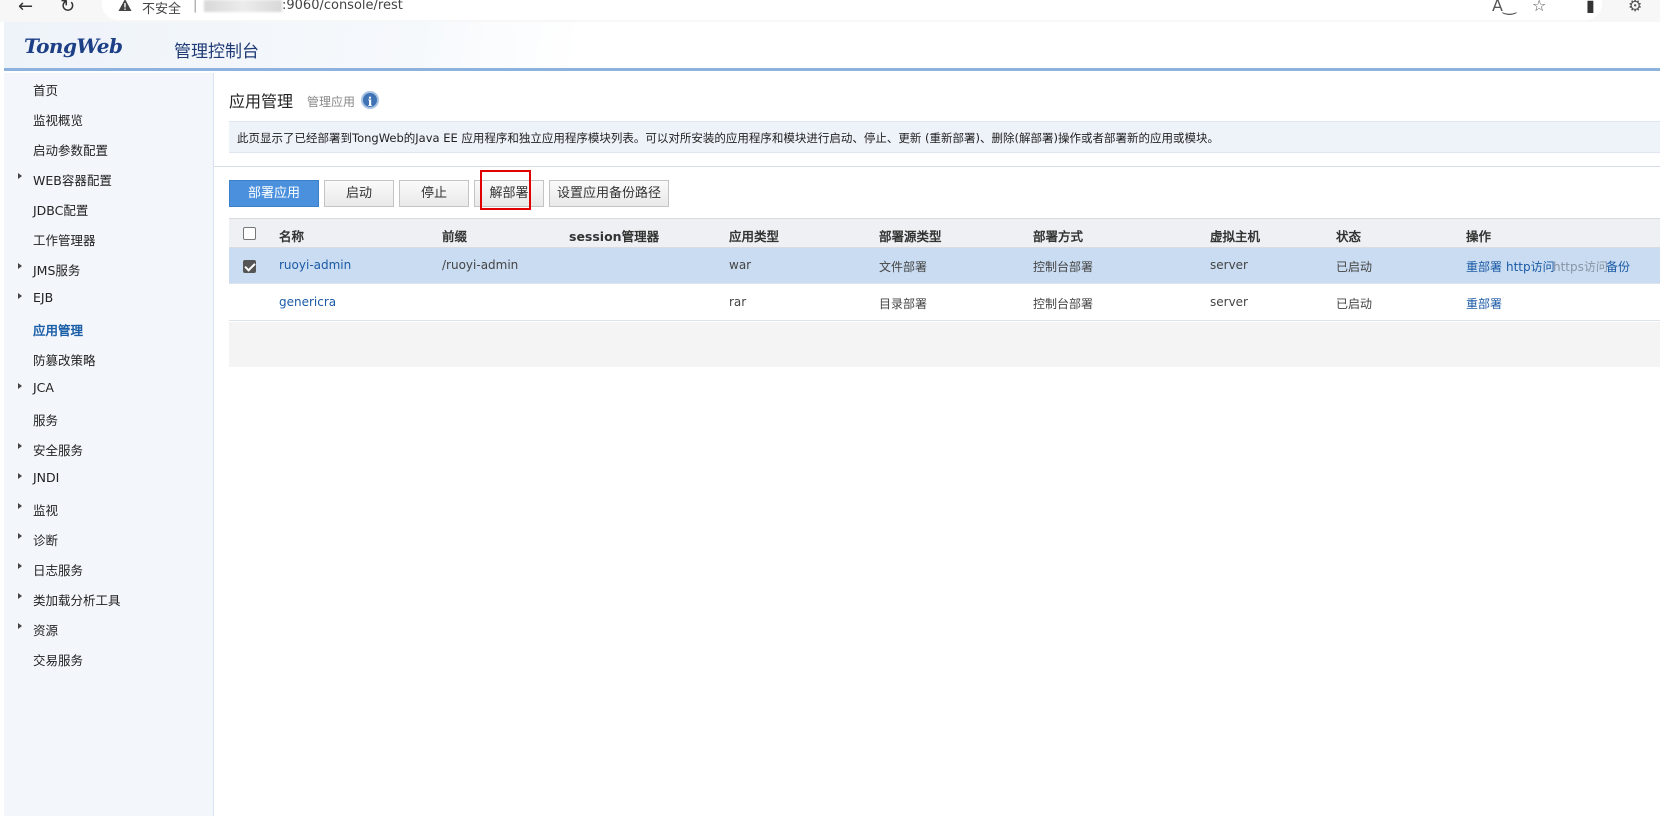 Image resolution: width=1660 pixels, height=816 pixels. I want to click on url-text: :9060/console/rest, so click(342, 6).